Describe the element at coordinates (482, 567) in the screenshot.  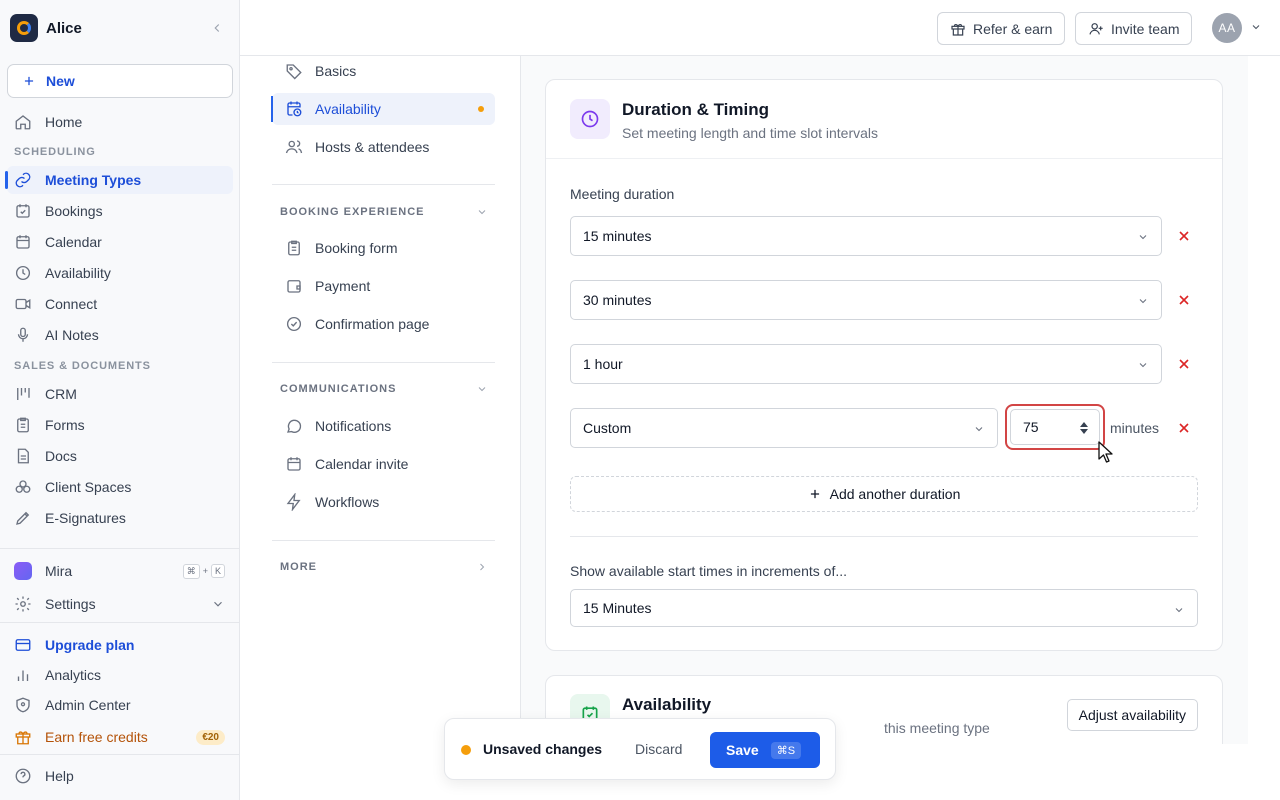
I see `chevron-right-icon` at that location.